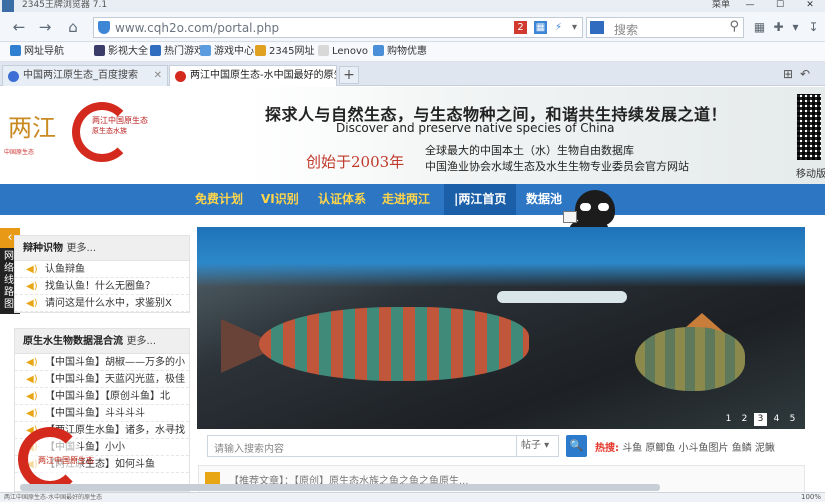 The width and height of the screenshot is (825, 502). I want to click on aquarium-glass, so click(501, 257).